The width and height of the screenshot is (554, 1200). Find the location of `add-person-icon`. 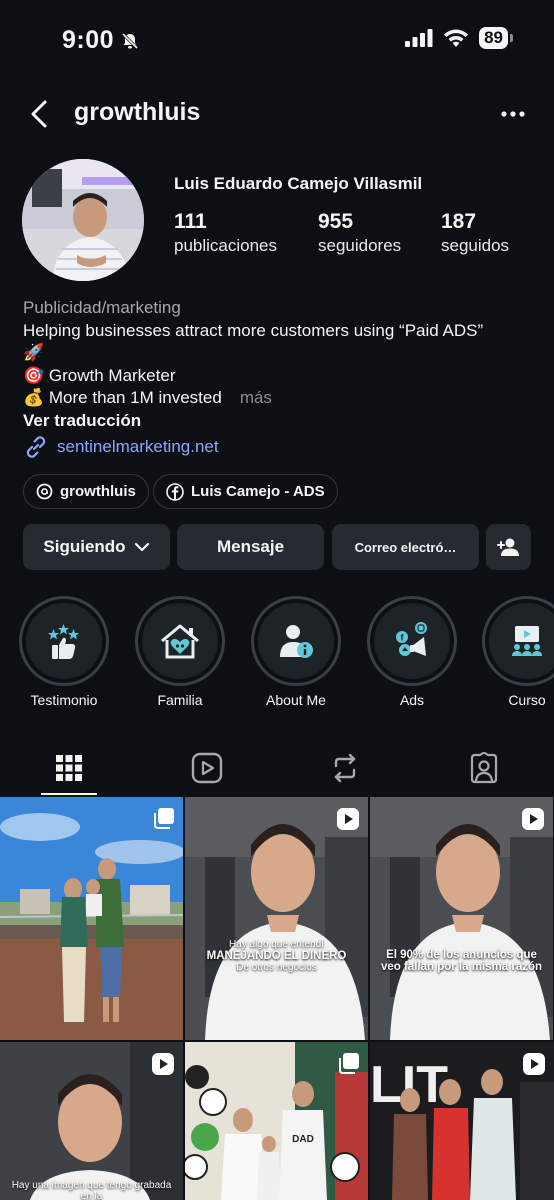

add-person-icon is located at coordinates (507, 547).